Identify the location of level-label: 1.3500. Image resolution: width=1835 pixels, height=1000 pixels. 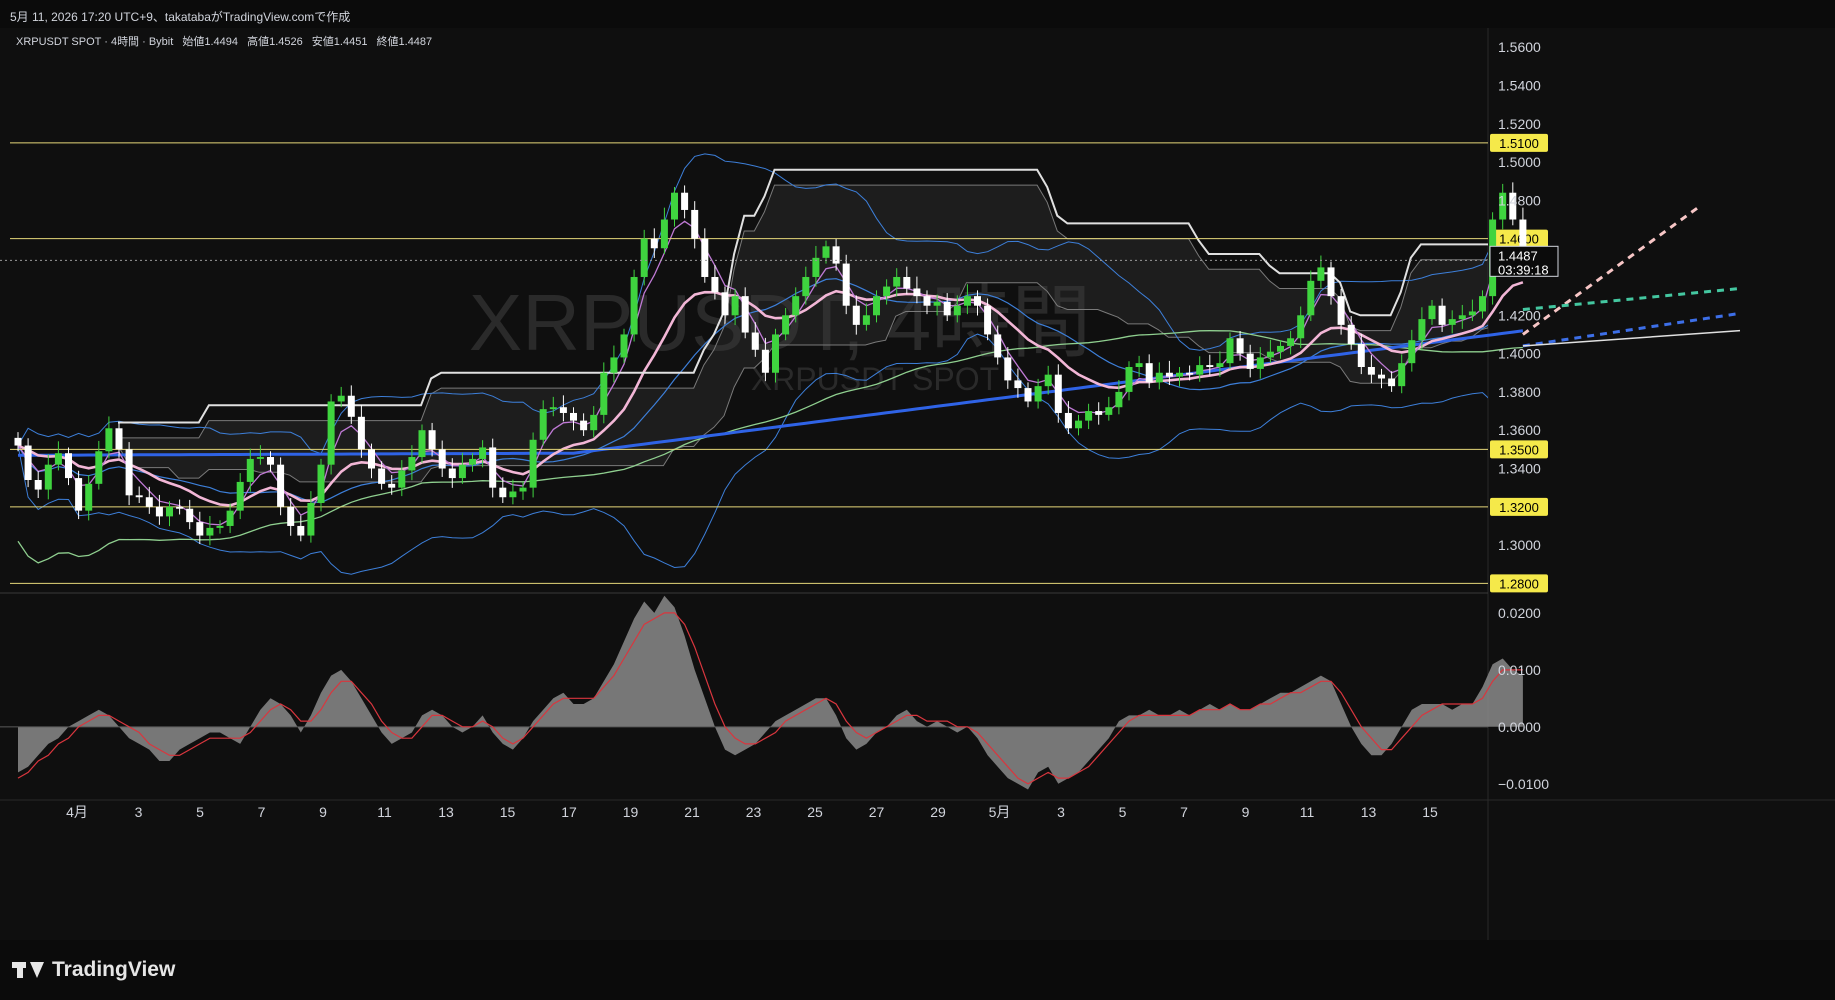
(1519, 449).